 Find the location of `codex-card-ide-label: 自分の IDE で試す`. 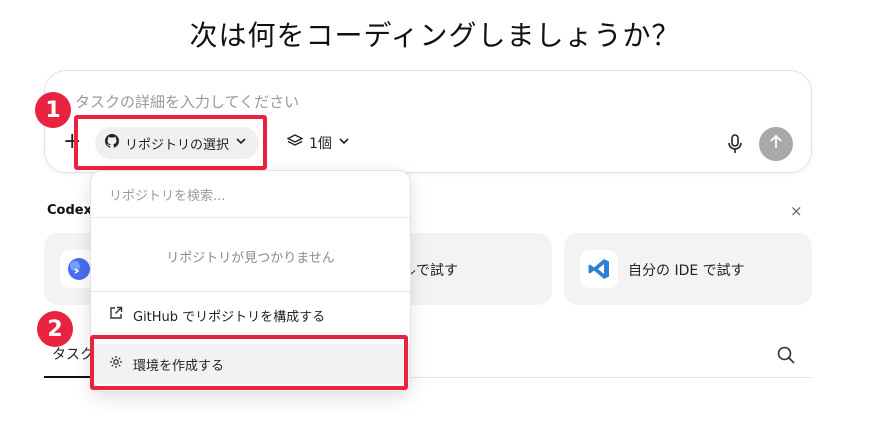

codex-card-ide-label: 自分の IDE で試す is located at coordinates (686, 271).